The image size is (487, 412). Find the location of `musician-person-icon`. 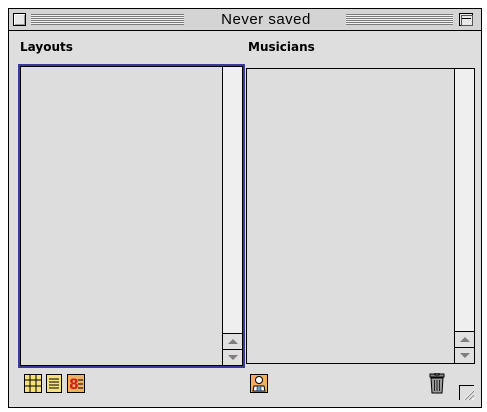

musician-person-icon is located at coordinates (259, 383).